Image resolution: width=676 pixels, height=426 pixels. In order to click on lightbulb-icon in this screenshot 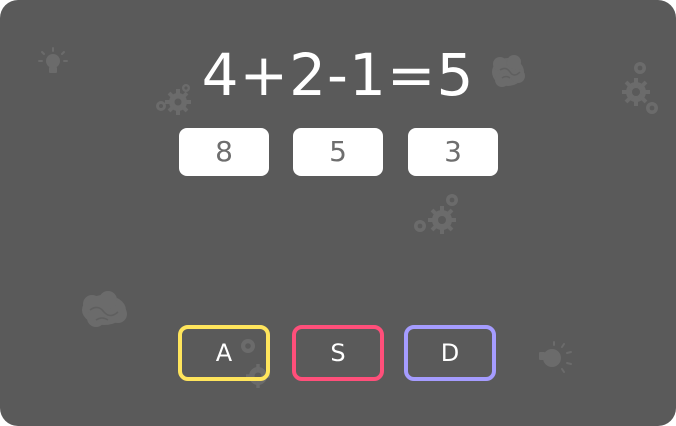, I will do `click(555, 357)`.